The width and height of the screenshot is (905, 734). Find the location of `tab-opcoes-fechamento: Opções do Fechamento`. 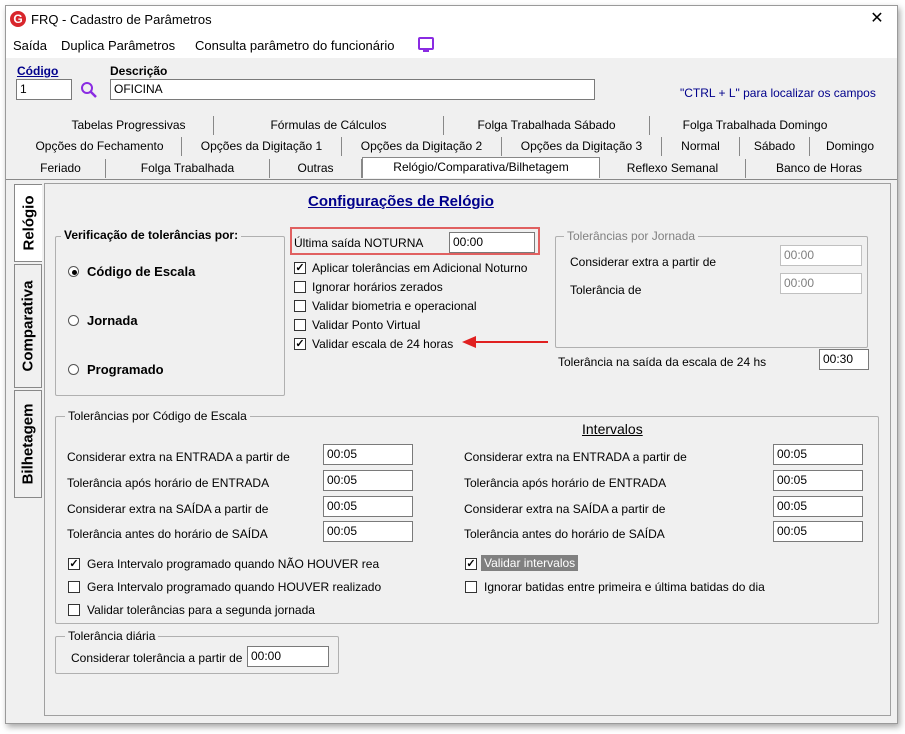

tab-opcoes-fechamento: Opções do Fechamento is located at coordinates (100, 146).